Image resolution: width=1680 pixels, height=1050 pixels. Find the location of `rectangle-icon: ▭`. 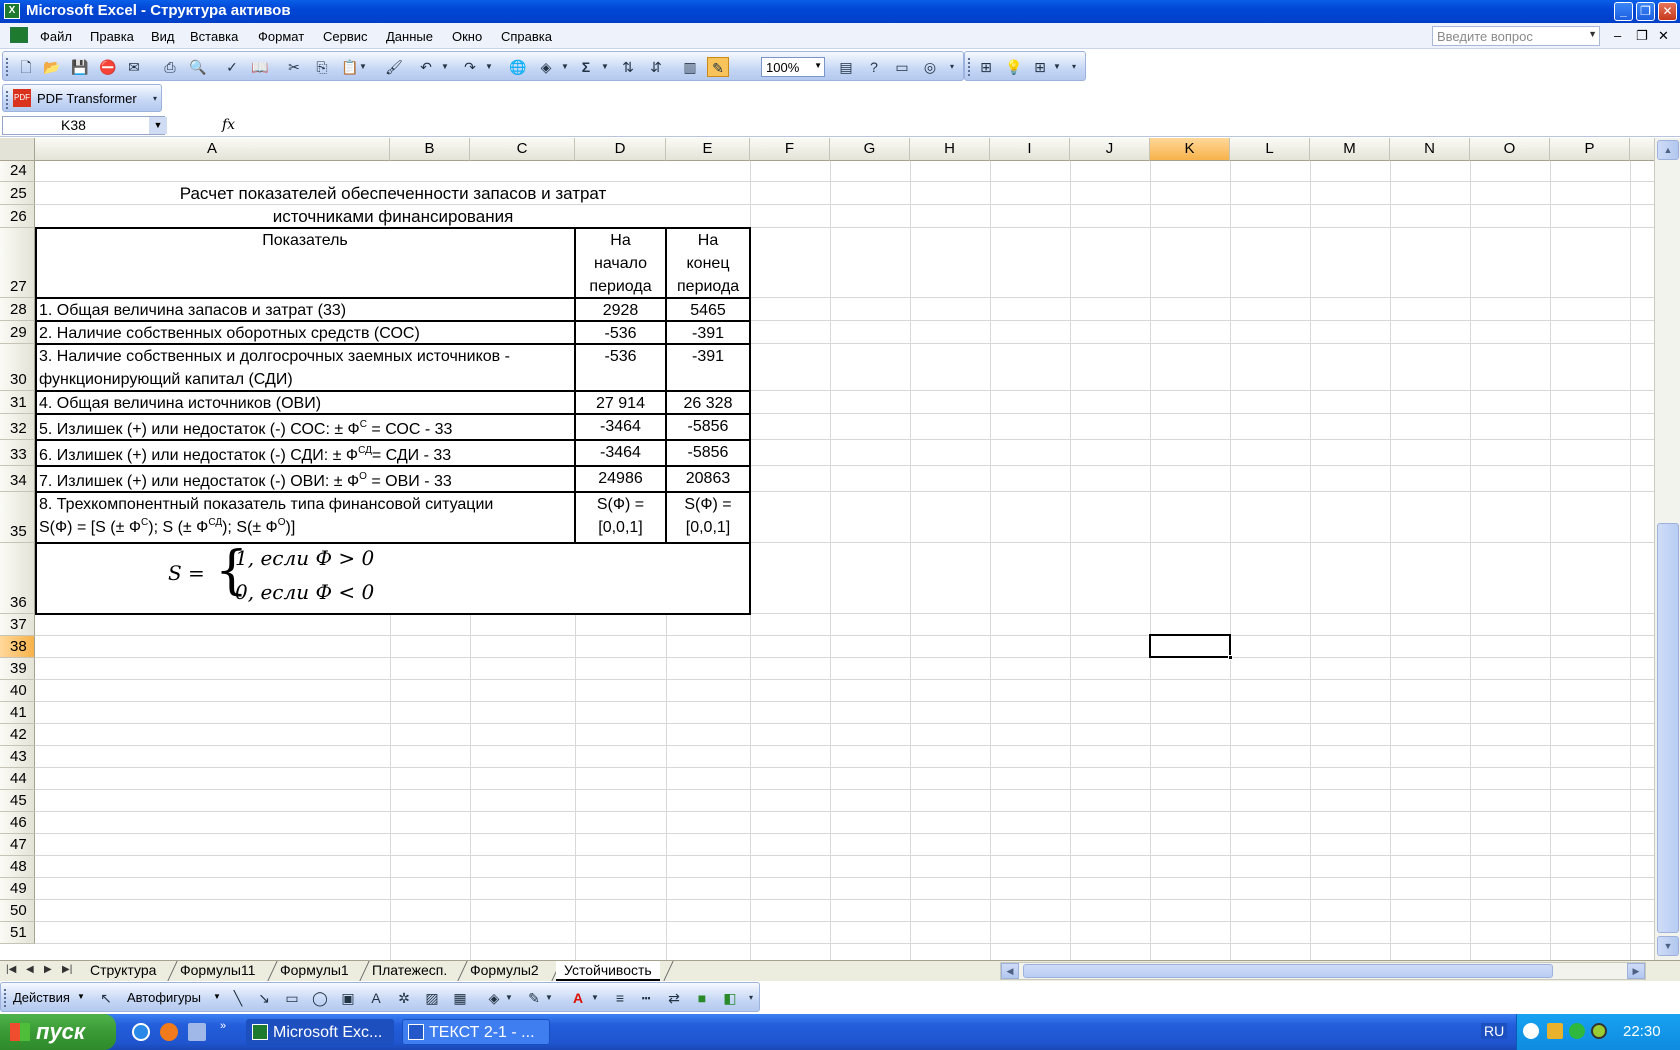

rectangle-icon: ▭ is located at coordinates (292, 998).